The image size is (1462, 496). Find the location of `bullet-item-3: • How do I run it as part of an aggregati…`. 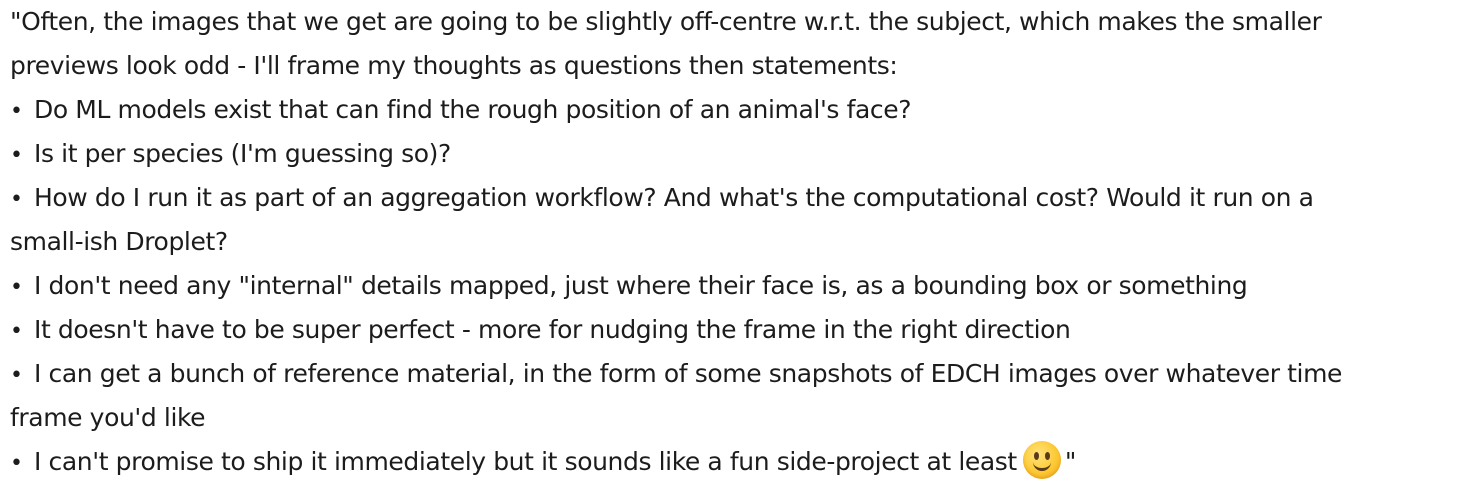

bullet-item-3: • How do I run it as part of an aggregati… is located at coordinates (730, 198).